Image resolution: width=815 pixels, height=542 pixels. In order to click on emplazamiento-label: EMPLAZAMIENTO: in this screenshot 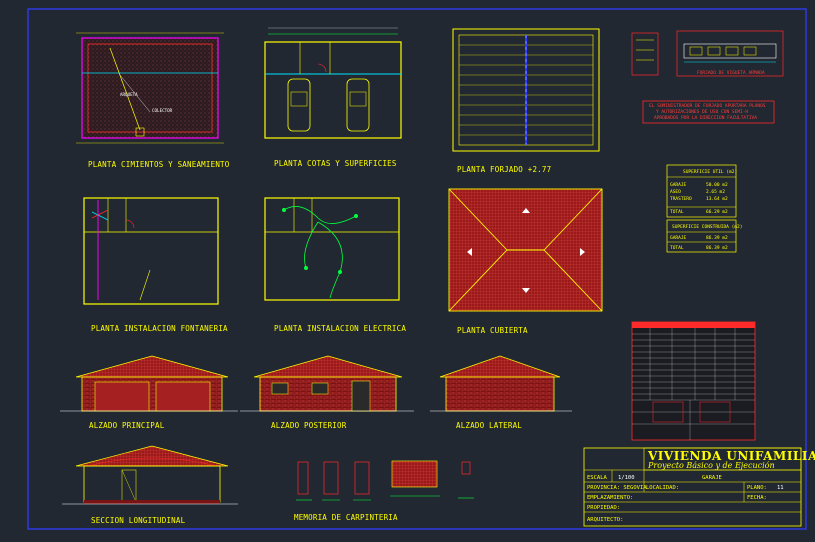, I will do `click(610, 498)`.